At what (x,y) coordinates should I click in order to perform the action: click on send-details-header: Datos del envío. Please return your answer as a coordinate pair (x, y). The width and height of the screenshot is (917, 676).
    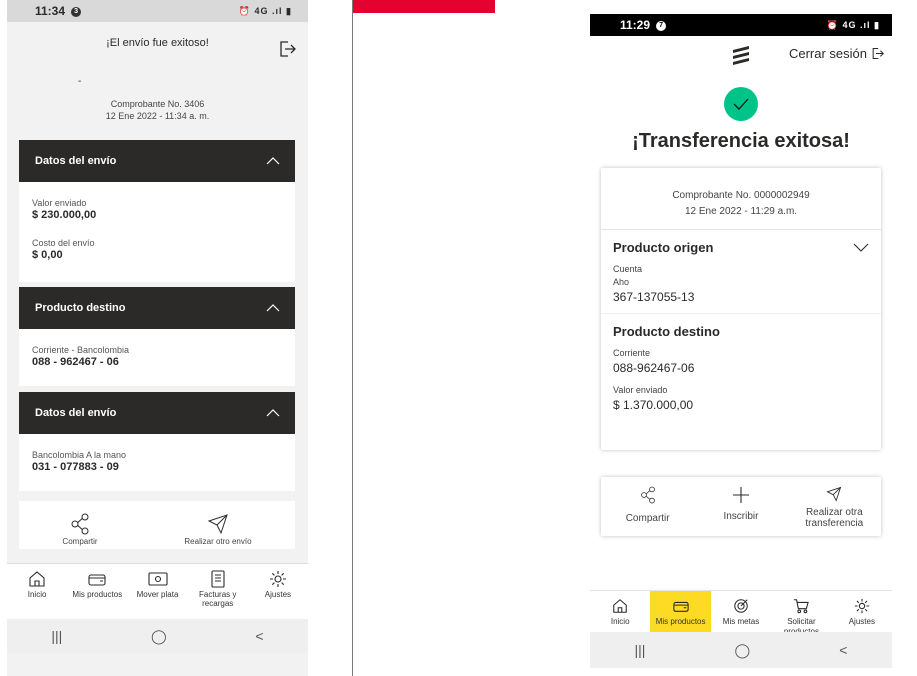
    Looking at the image, I should click on (157, 161).